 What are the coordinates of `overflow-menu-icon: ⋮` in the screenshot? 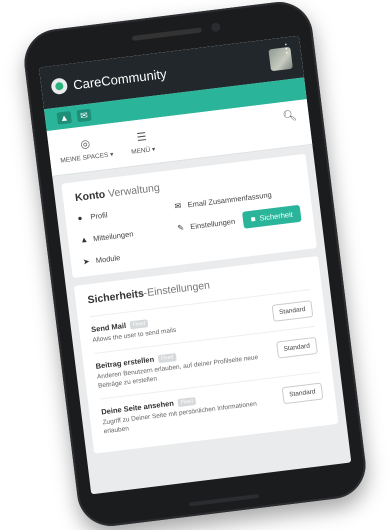 It's located at (287, 48).